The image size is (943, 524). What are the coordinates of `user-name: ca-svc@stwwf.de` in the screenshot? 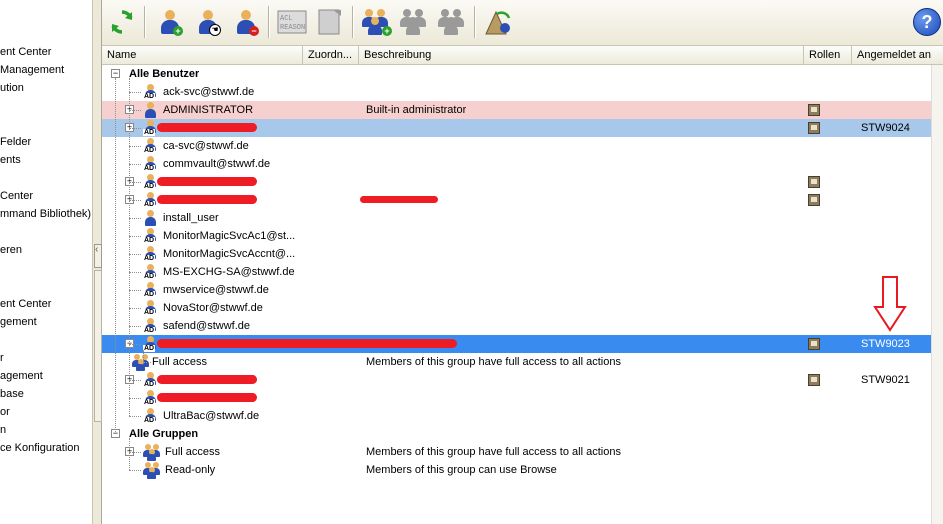 It's located at (206, 146).